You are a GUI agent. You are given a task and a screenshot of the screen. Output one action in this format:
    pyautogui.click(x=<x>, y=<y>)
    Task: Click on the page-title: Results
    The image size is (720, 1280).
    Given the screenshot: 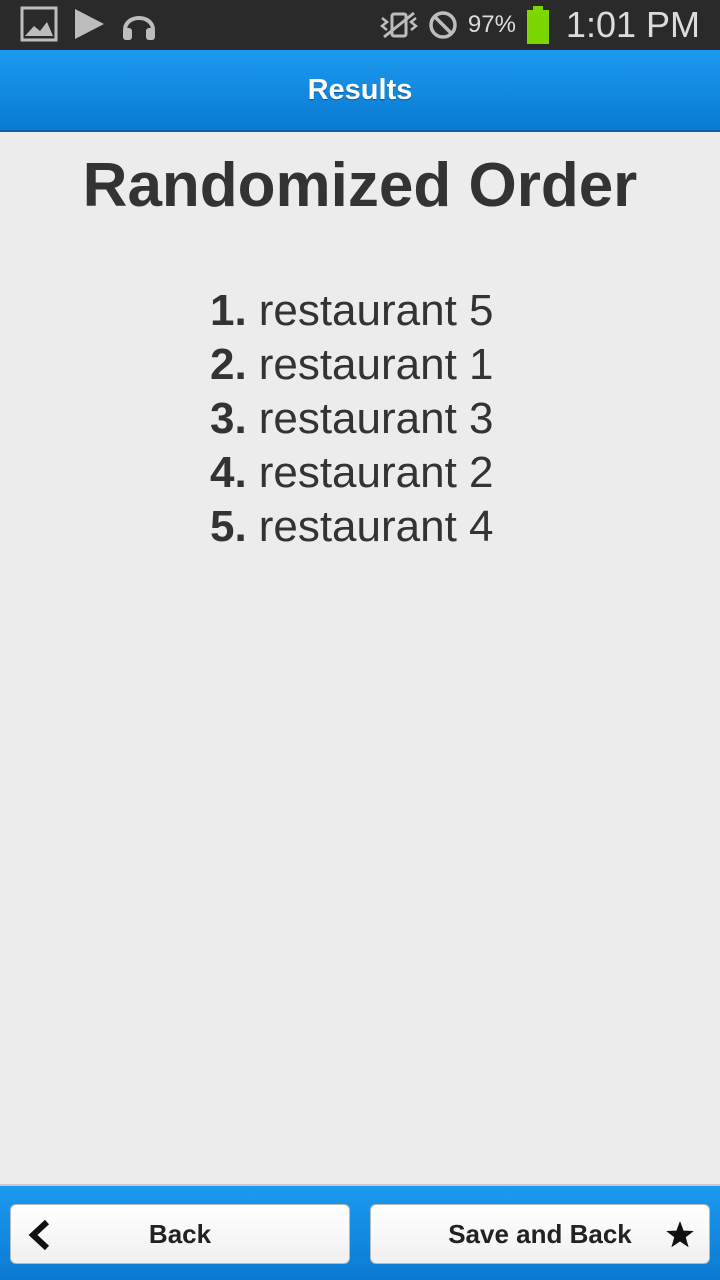 What is the action you would take?
    pyautogui.click(x=360, y=89)
    